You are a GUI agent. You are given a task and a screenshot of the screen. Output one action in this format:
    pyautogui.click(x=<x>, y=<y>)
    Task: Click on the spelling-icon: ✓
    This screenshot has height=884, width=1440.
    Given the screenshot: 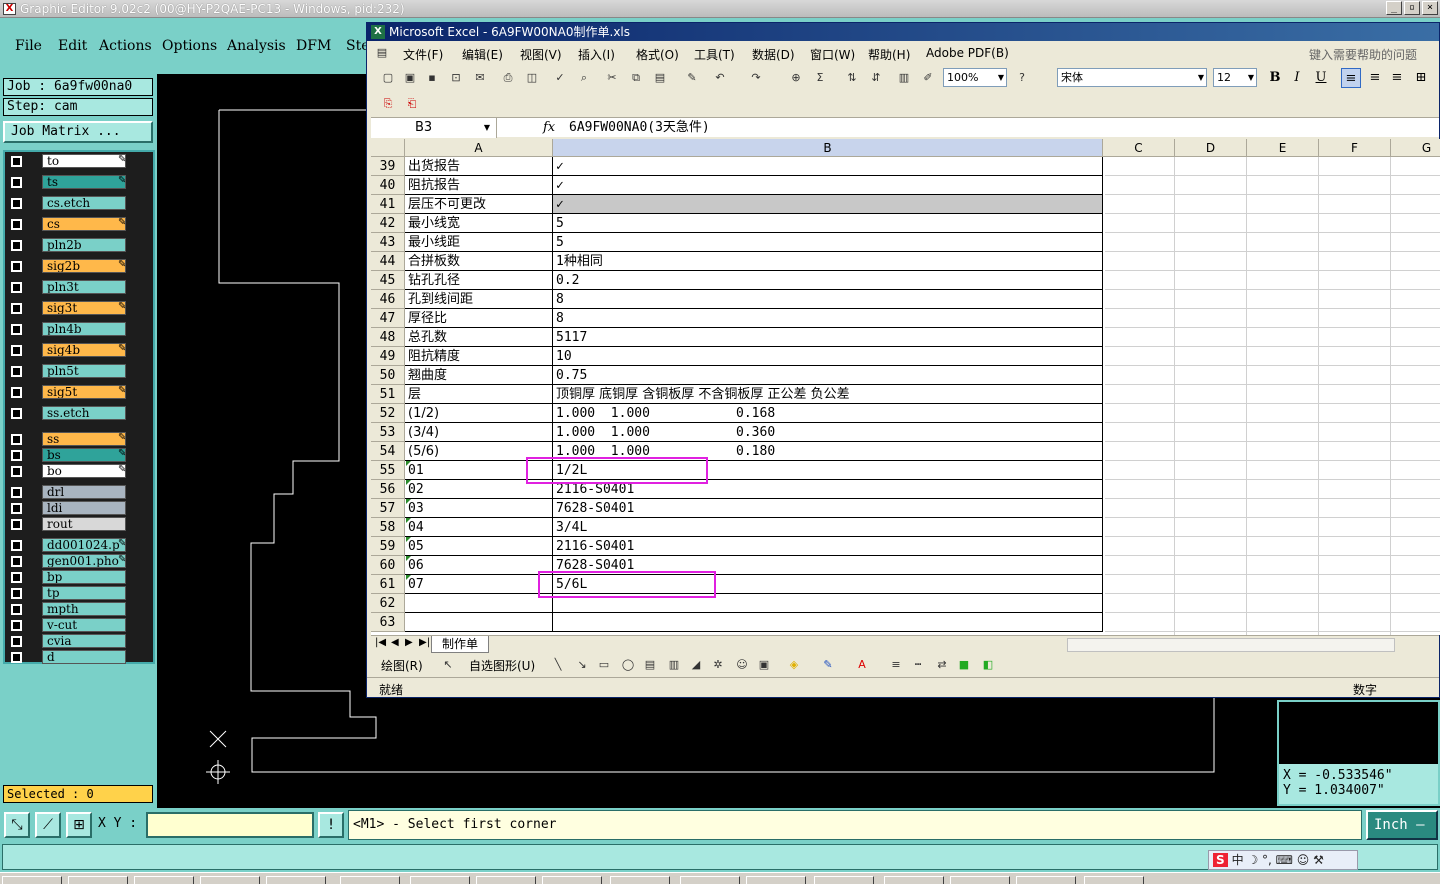 What is the action you would take?
    pyautogui.click(x=560, y=78)
    